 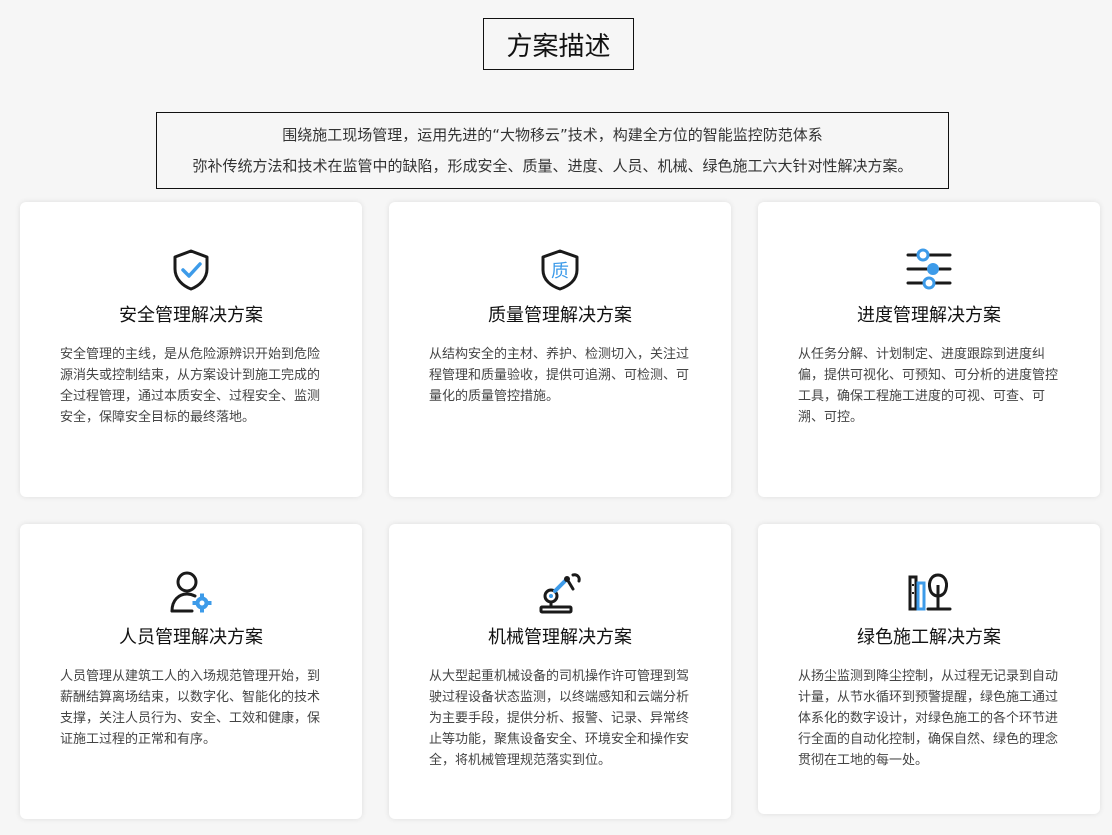 What do you see at coordinates (191, 637) in the screenshot?
I see `card-title: 人员管理解决方案` at bounding box center [191, 637].